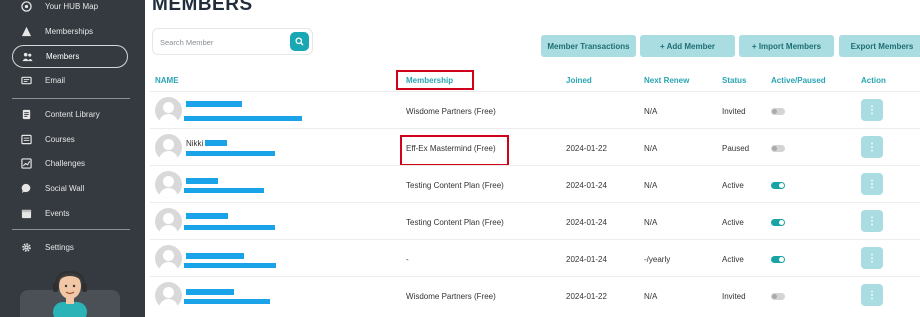 This screenshot has height=317, width=920. What do you see at coordinates (26, 32) in the screenshot?
I see `memberships-icon` at bounding box center [26, 32].